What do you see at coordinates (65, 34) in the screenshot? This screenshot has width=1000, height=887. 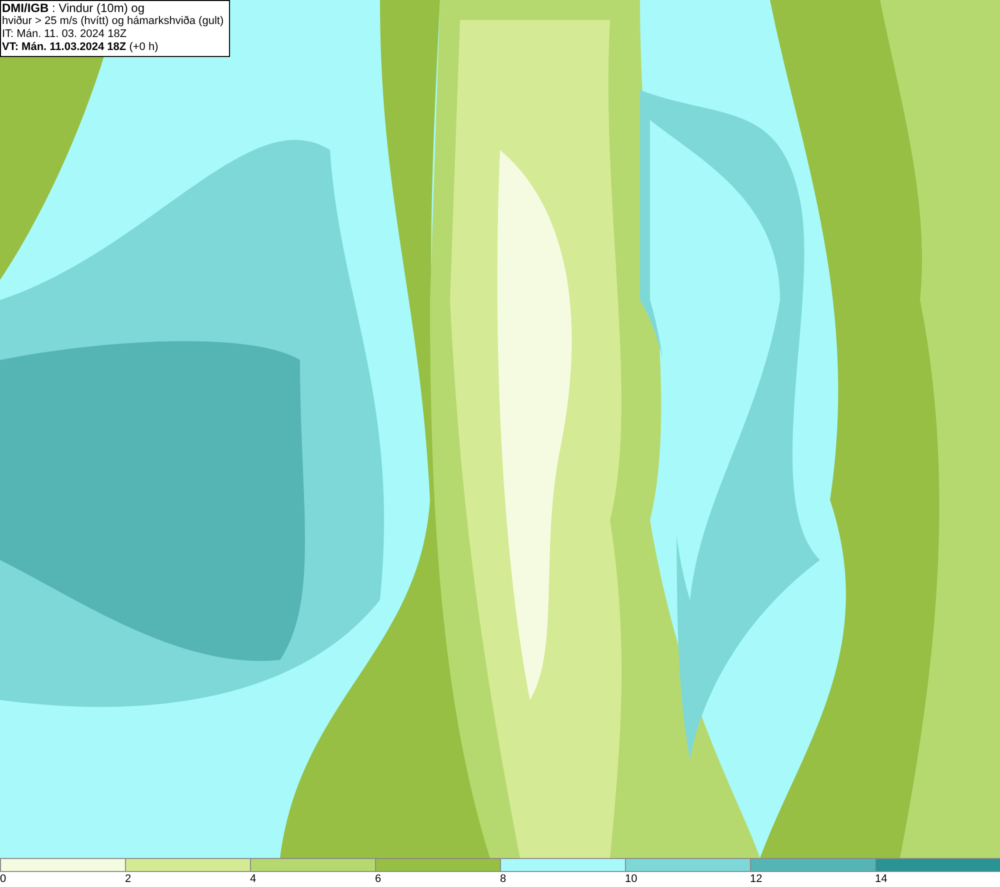 I see `title-line: IT: Mán. 11. 03. 2024 18Z` at bounding box center [65, 34].